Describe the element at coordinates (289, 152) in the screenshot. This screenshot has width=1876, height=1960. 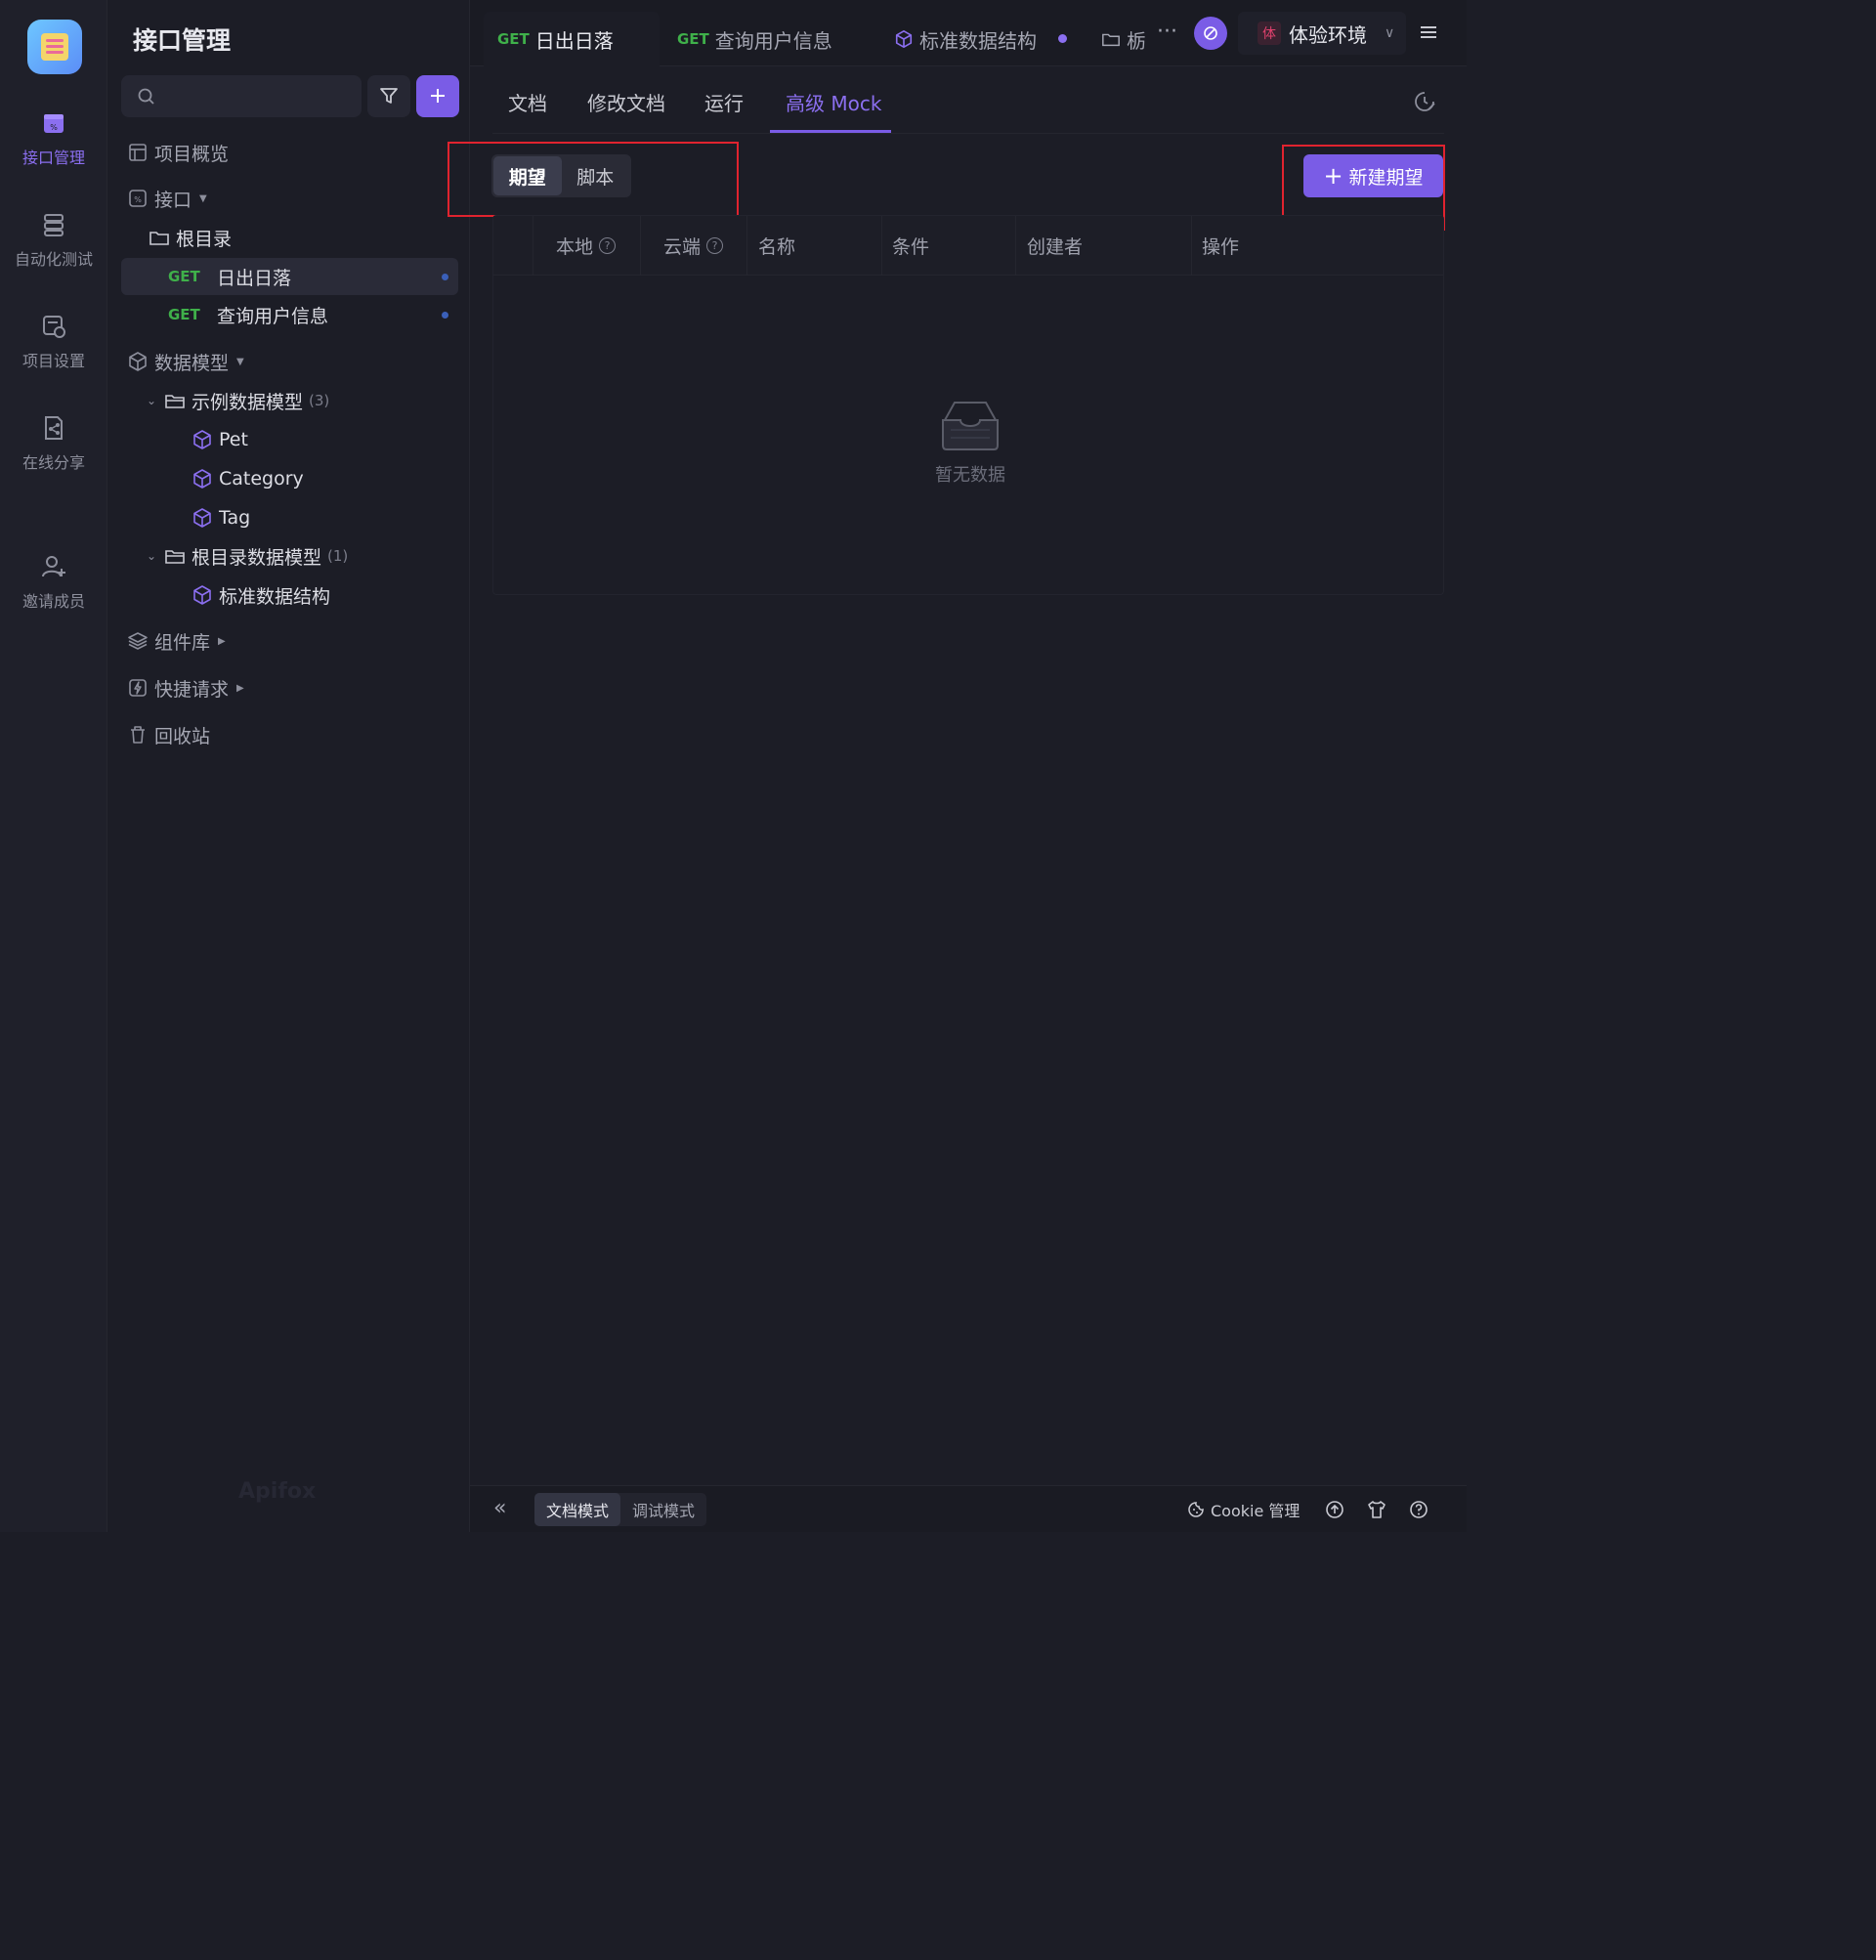
I see `tree-item-overview: 项目概览` at that location.